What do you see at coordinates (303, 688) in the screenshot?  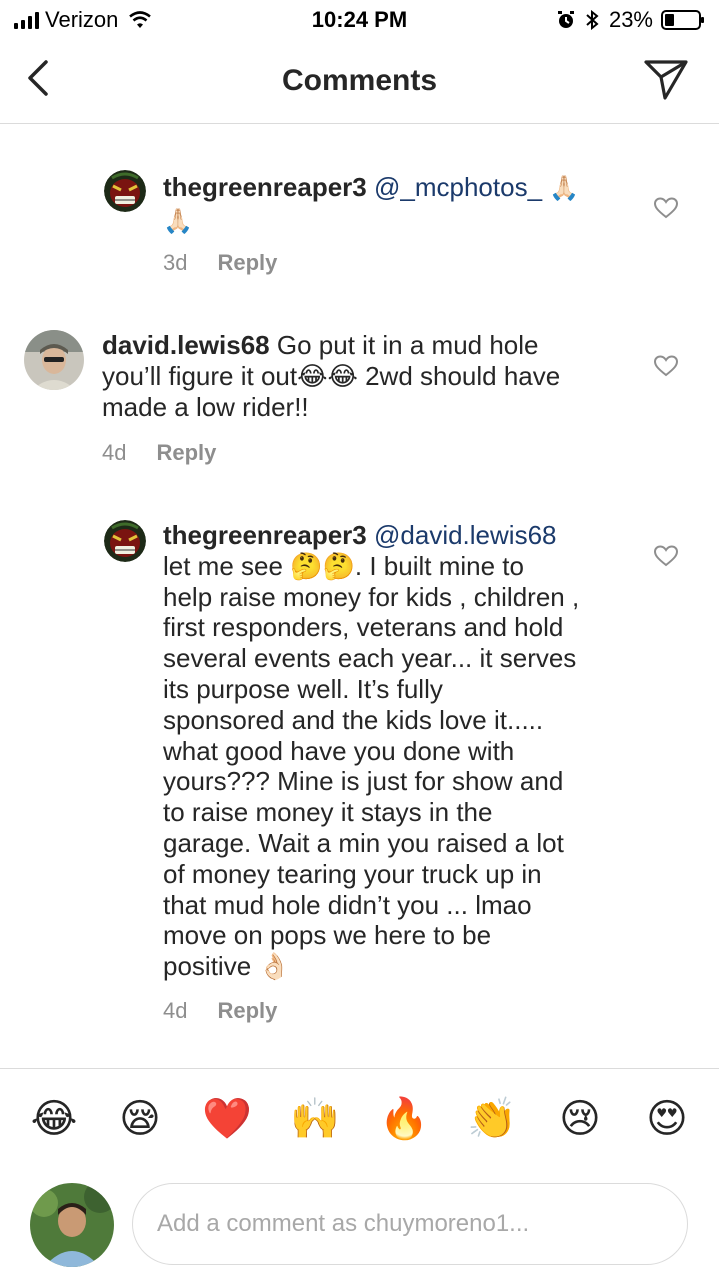 I see `comment-line: its purpose well. It’s fully` at bounding box center [303, 688].